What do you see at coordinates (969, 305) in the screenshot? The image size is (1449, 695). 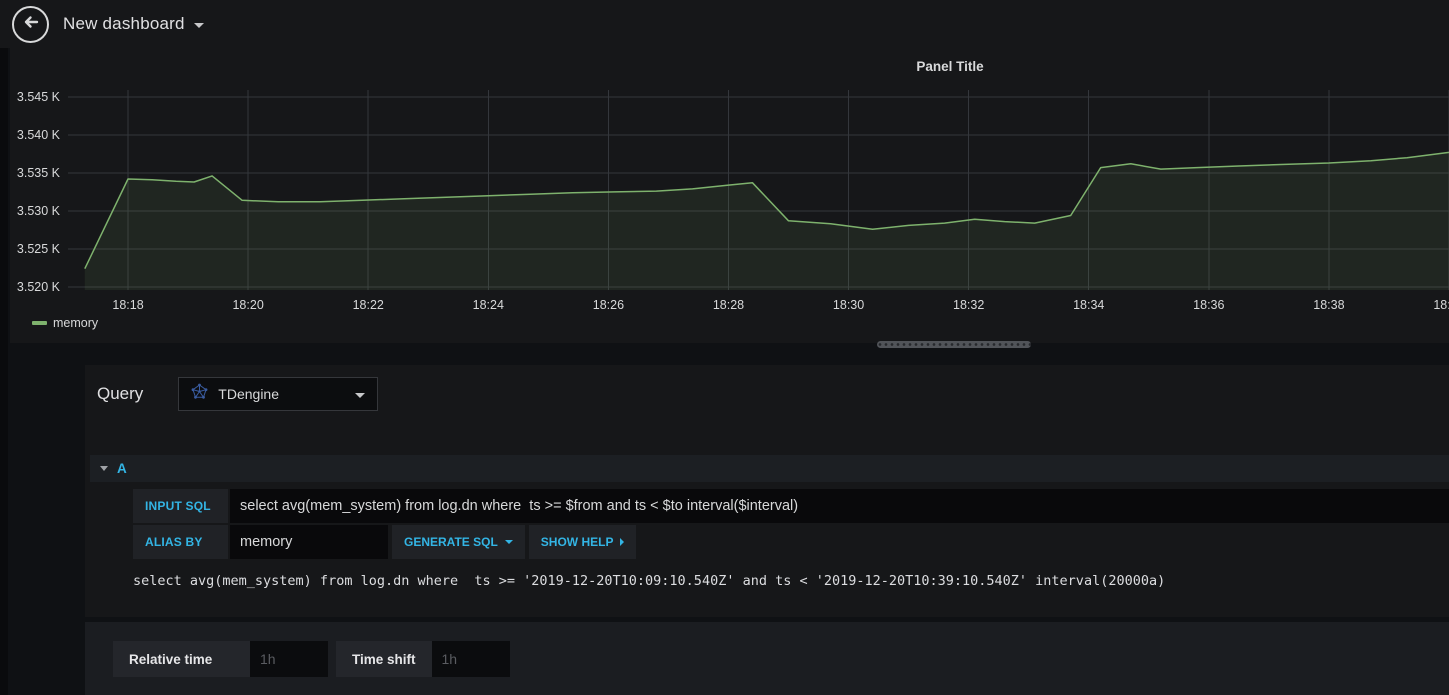 I see `x-tick-label: 18:32` at bounding box center [969, 305].